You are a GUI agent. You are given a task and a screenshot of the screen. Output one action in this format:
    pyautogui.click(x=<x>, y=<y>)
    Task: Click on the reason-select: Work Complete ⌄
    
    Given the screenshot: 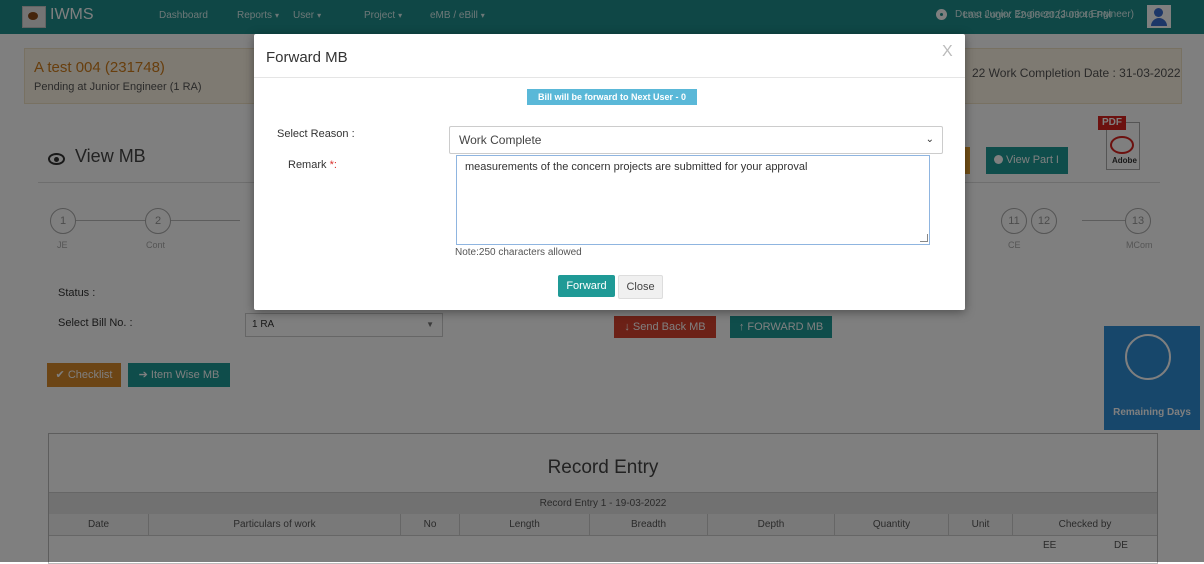 What is the action you would take?
    pyautogui.click(x=696, y=140)
    